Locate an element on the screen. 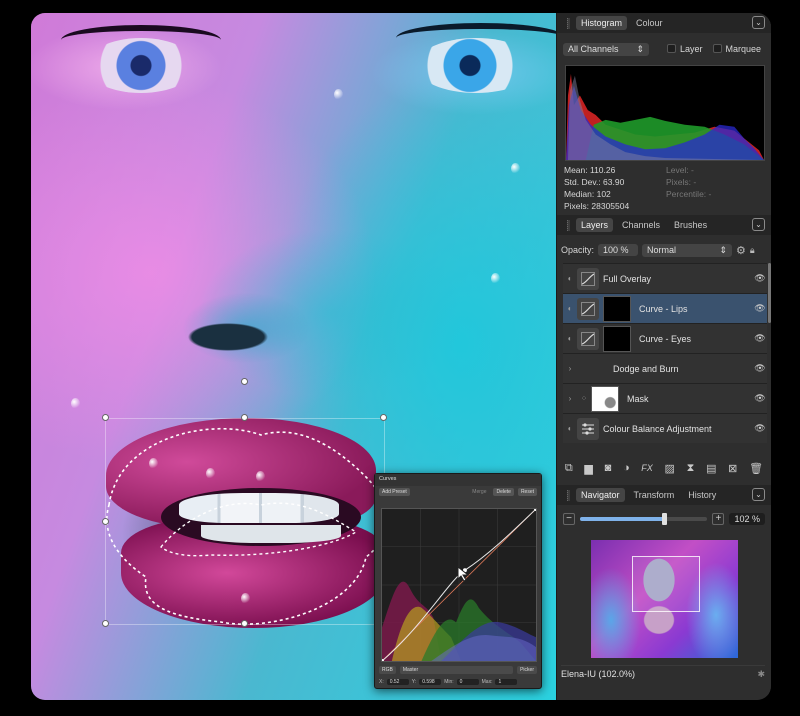 The width and height of the screenshot is (800, 716). reset-button: Reset is located at coordinates (527, 492).